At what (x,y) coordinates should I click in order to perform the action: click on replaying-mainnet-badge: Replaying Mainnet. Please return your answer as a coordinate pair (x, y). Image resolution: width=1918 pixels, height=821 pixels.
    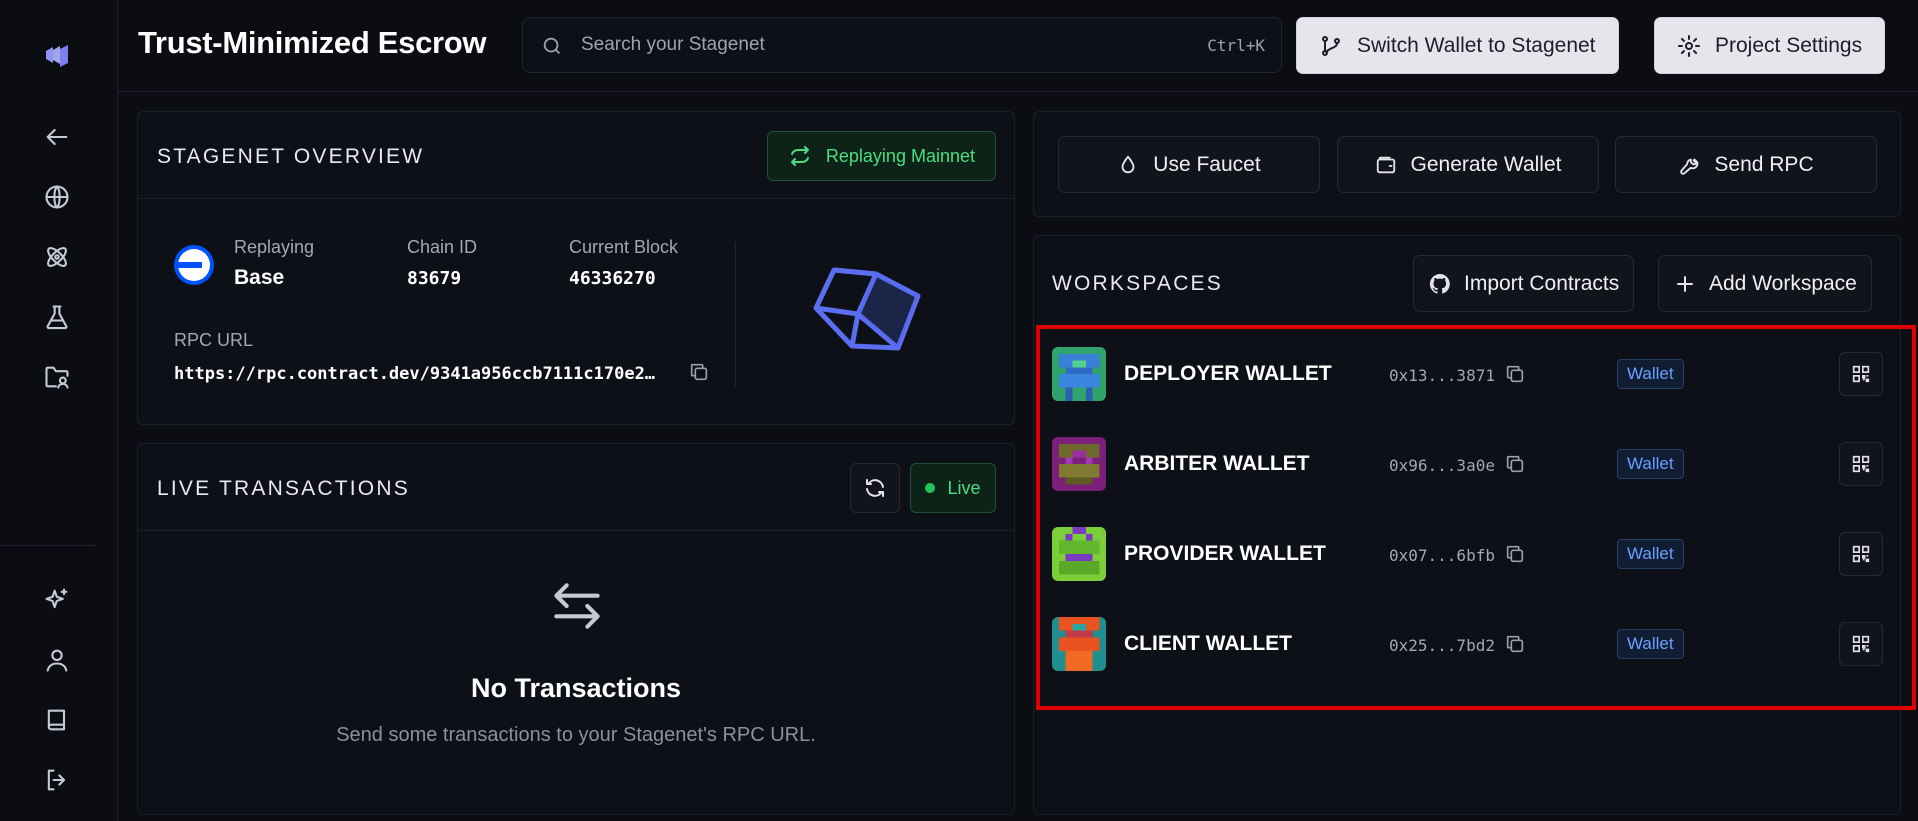
    Looking at the image, I should click on (881, 156).